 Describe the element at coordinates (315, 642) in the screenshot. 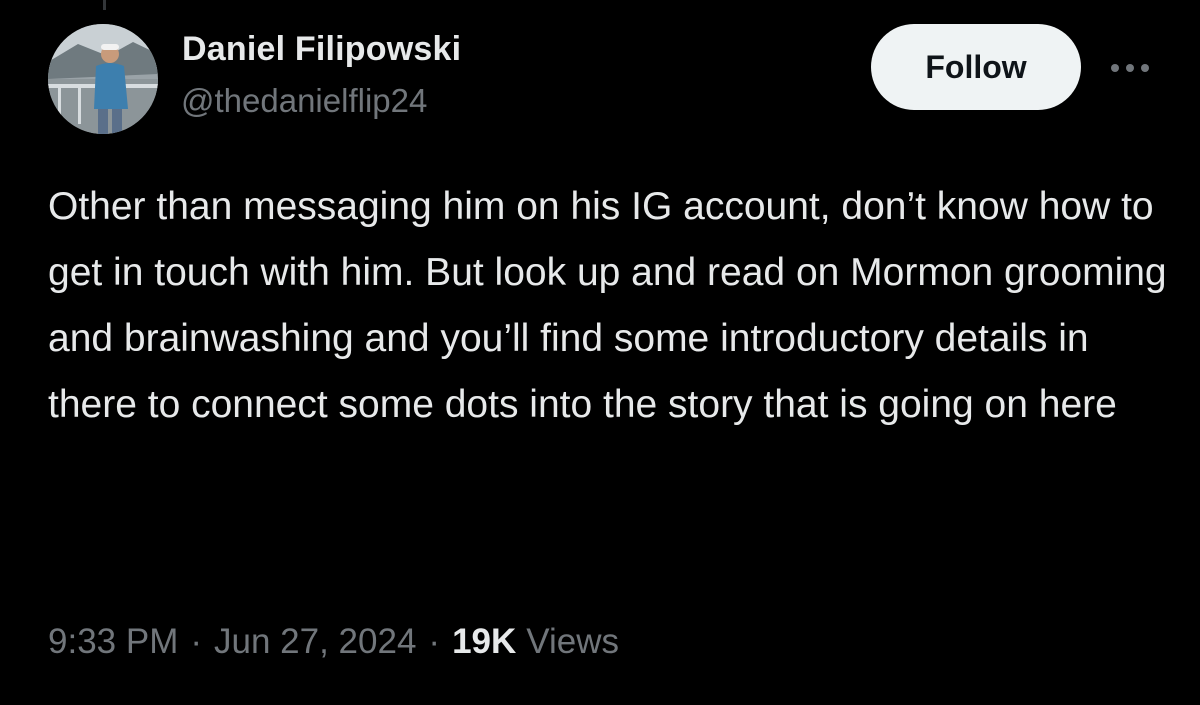

I see `tweet-date: Jun 27, 2024` at that location.